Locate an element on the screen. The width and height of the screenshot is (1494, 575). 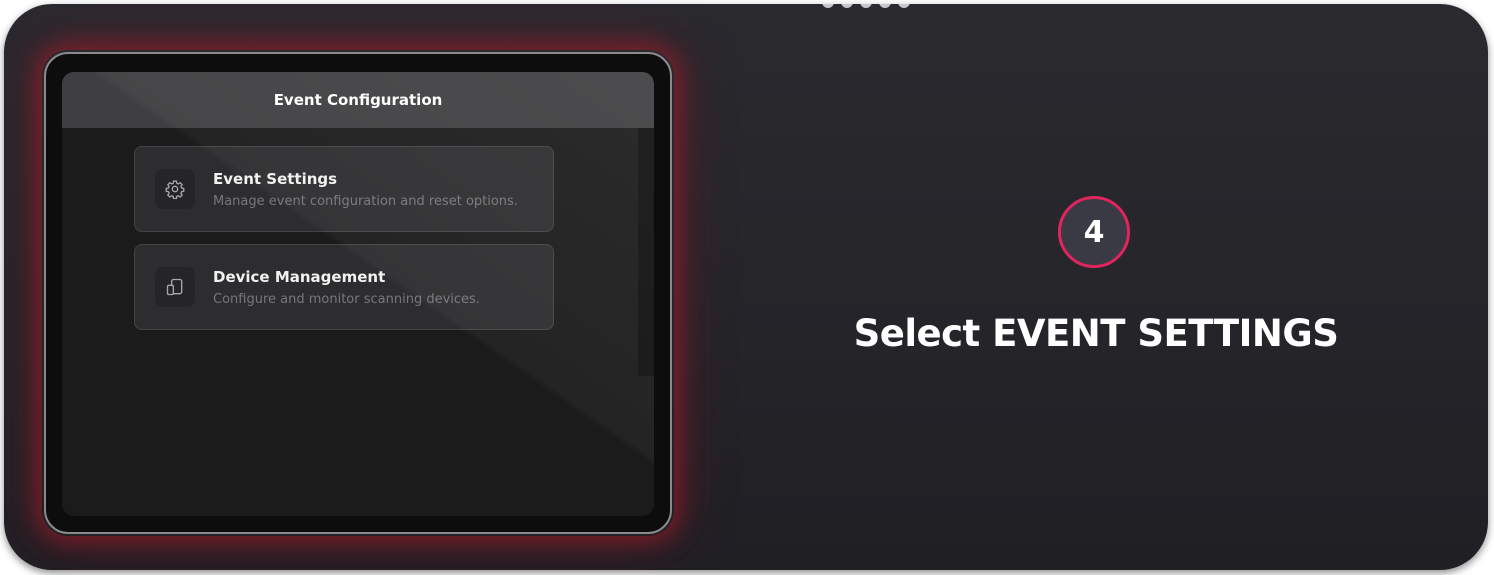
app-header: Event Configuration is located at coordinates (358, 100).